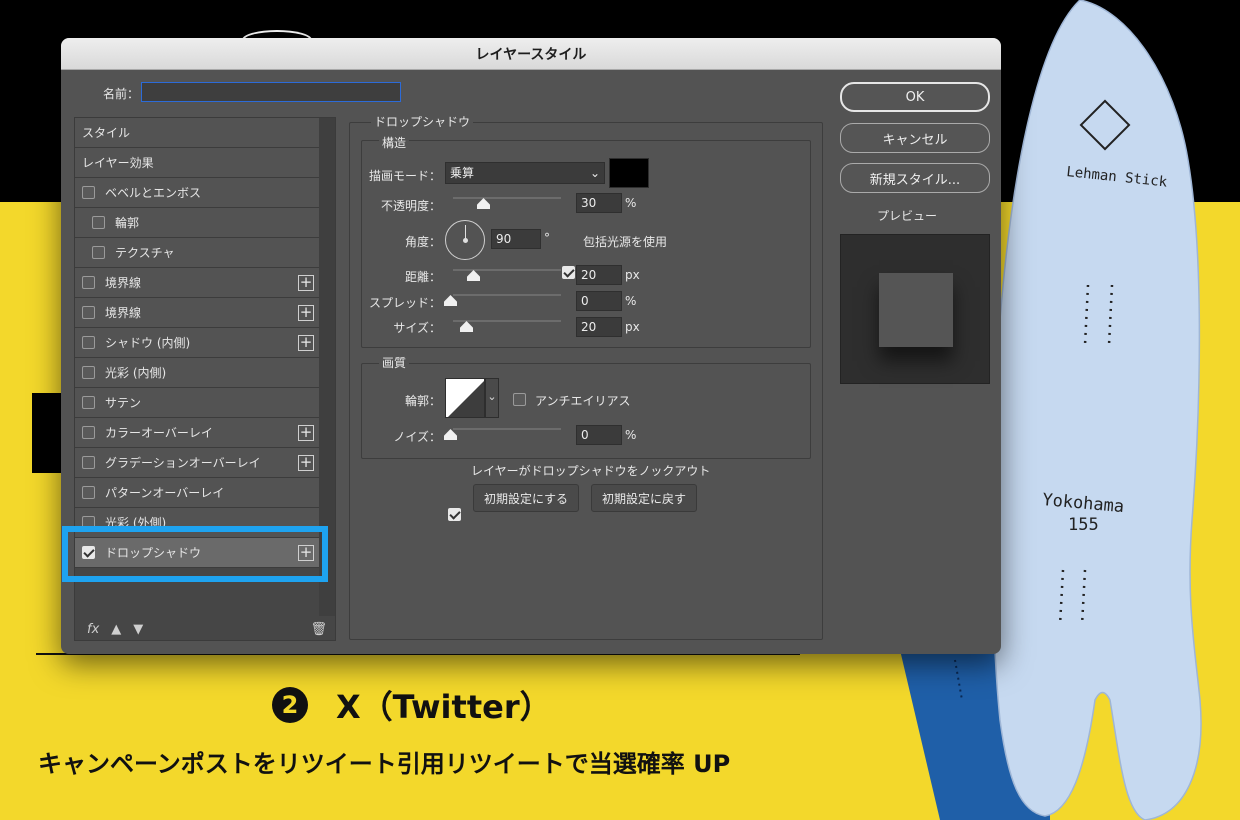 This screenshot has width=1240, height=820. I want to click on knockout-checkbox, so click(454, 514).